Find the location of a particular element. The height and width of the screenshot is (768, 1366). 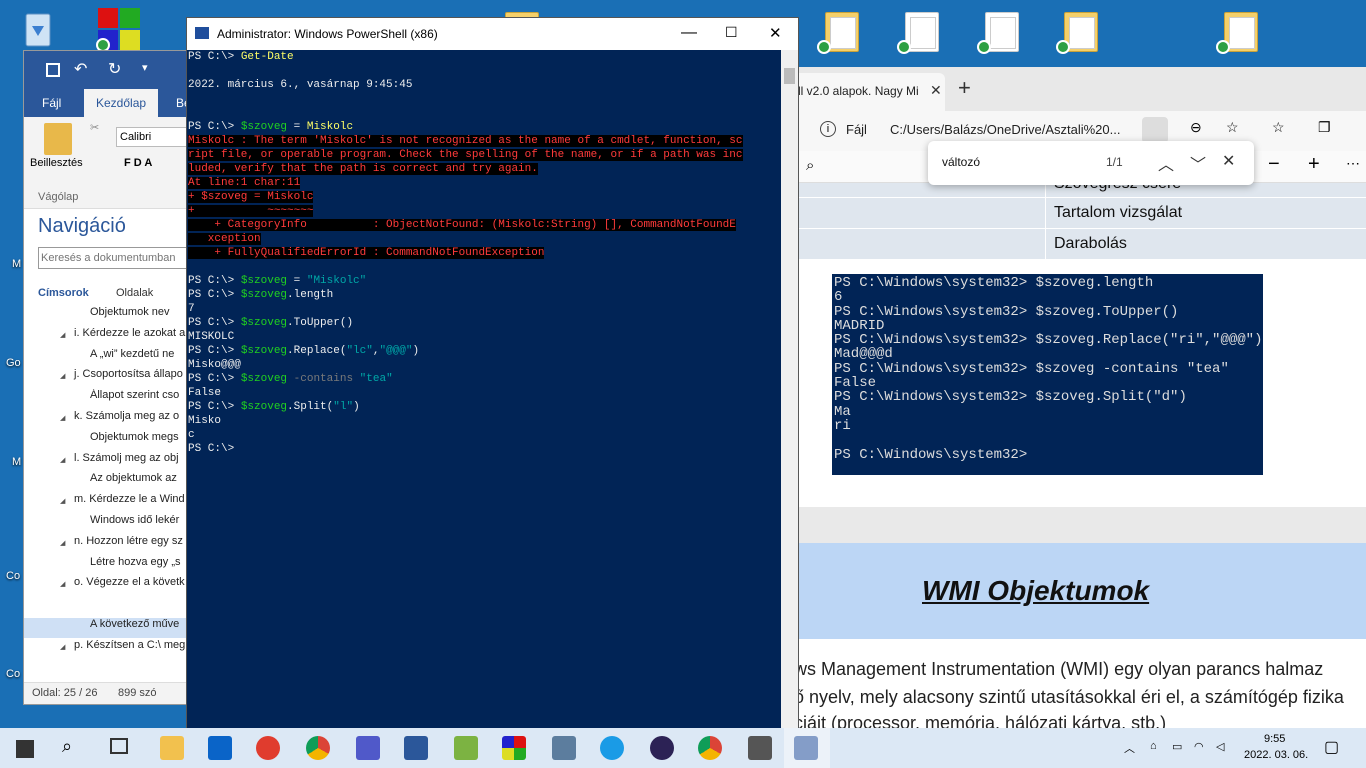

wifi-icon: ◠ is located at coordinates (1199, 746).